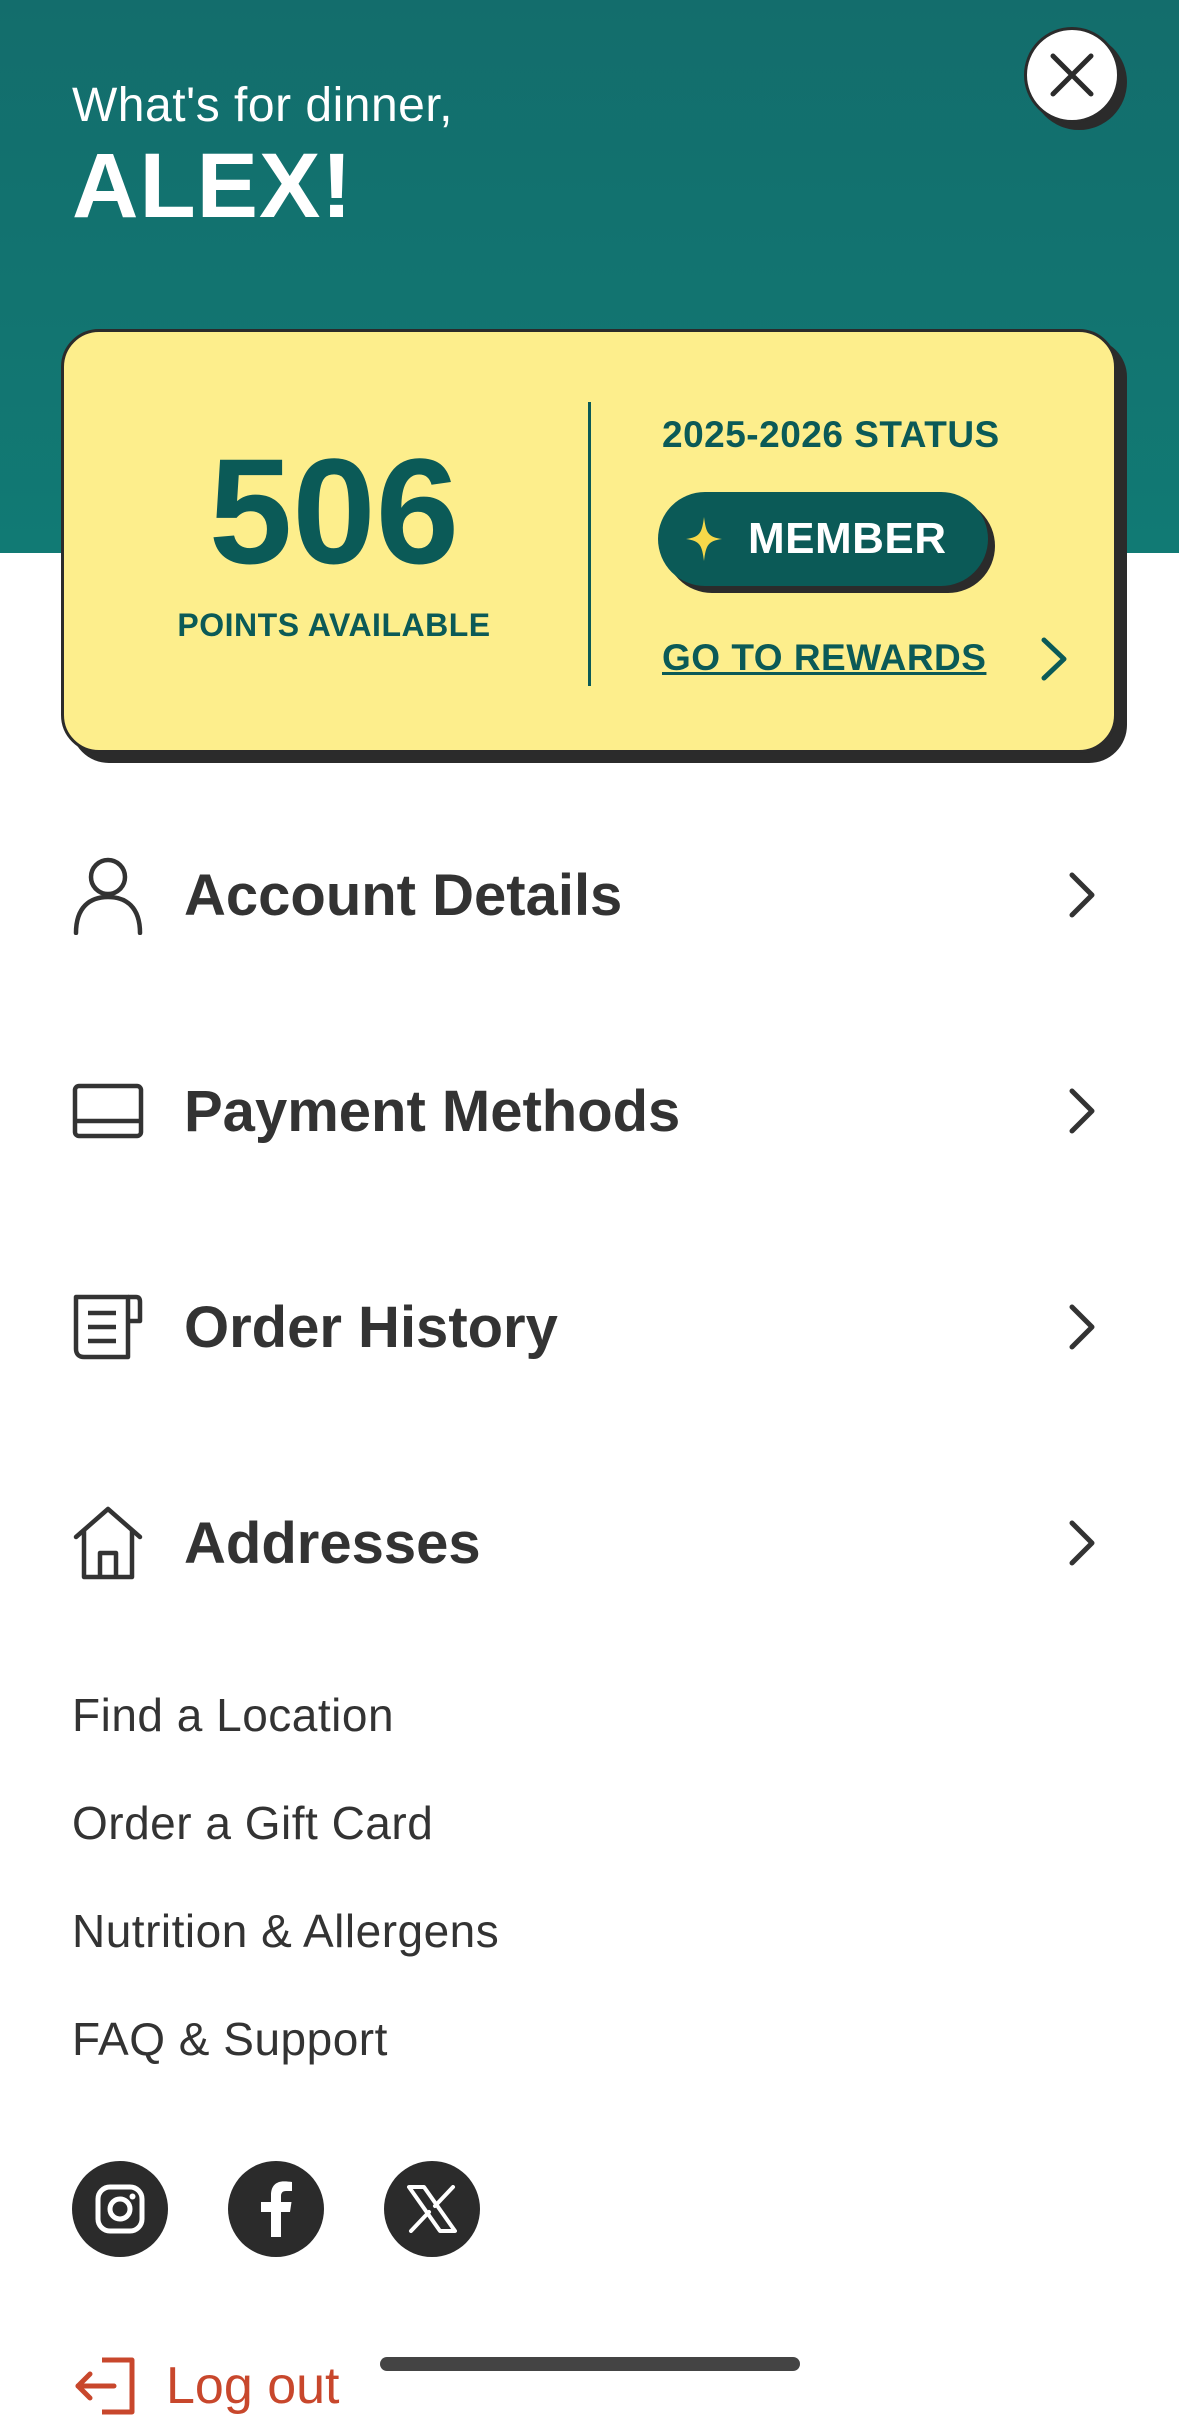 This screenshot has height=2416, width=1179. I want to click on close-button, so click(1072, 75).